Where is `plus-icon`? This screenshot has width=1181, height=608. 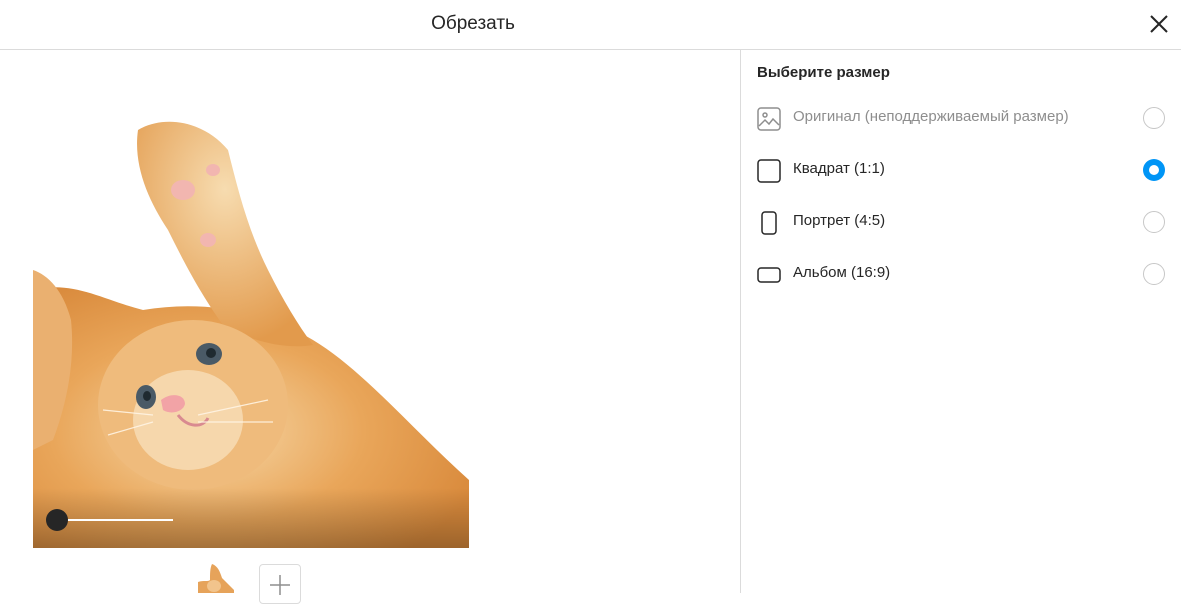 plus-icon is located at coordinates (280, 585).